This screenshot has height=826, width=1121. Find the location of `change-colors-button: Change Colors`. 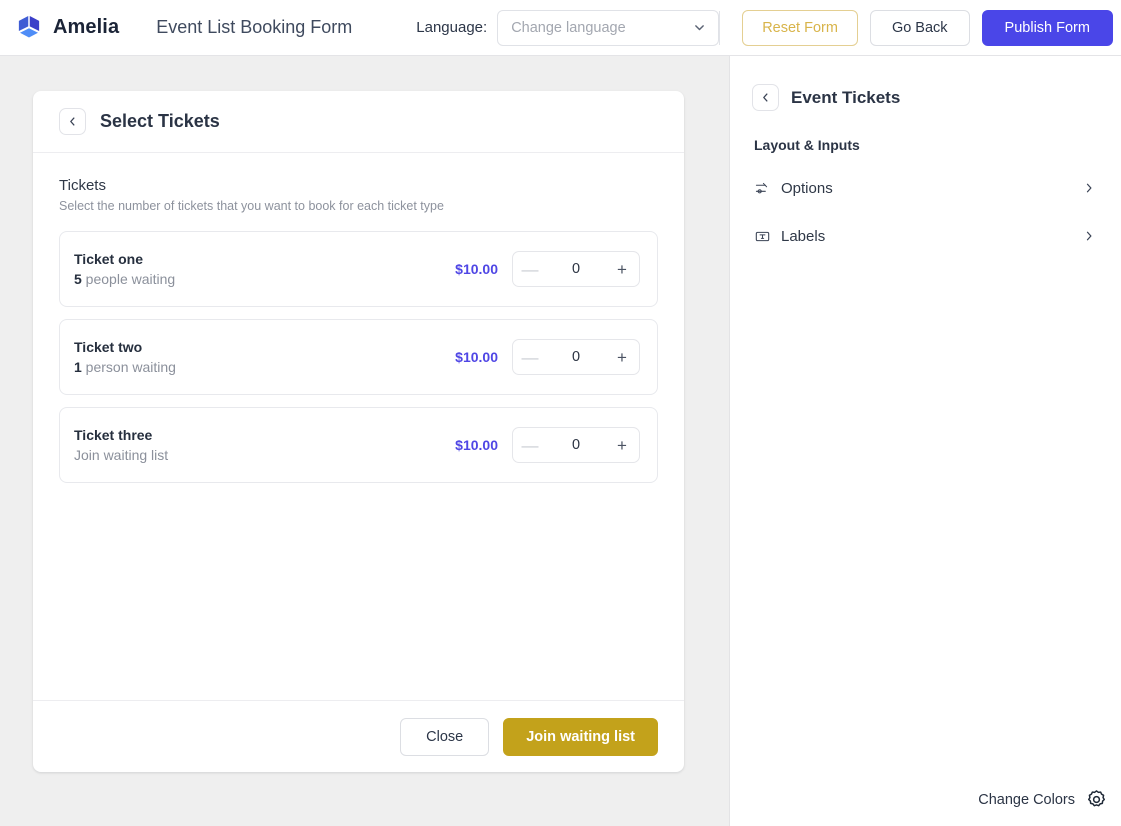

change-colors-button: Change Colors is located at coordinates (1042, 799).